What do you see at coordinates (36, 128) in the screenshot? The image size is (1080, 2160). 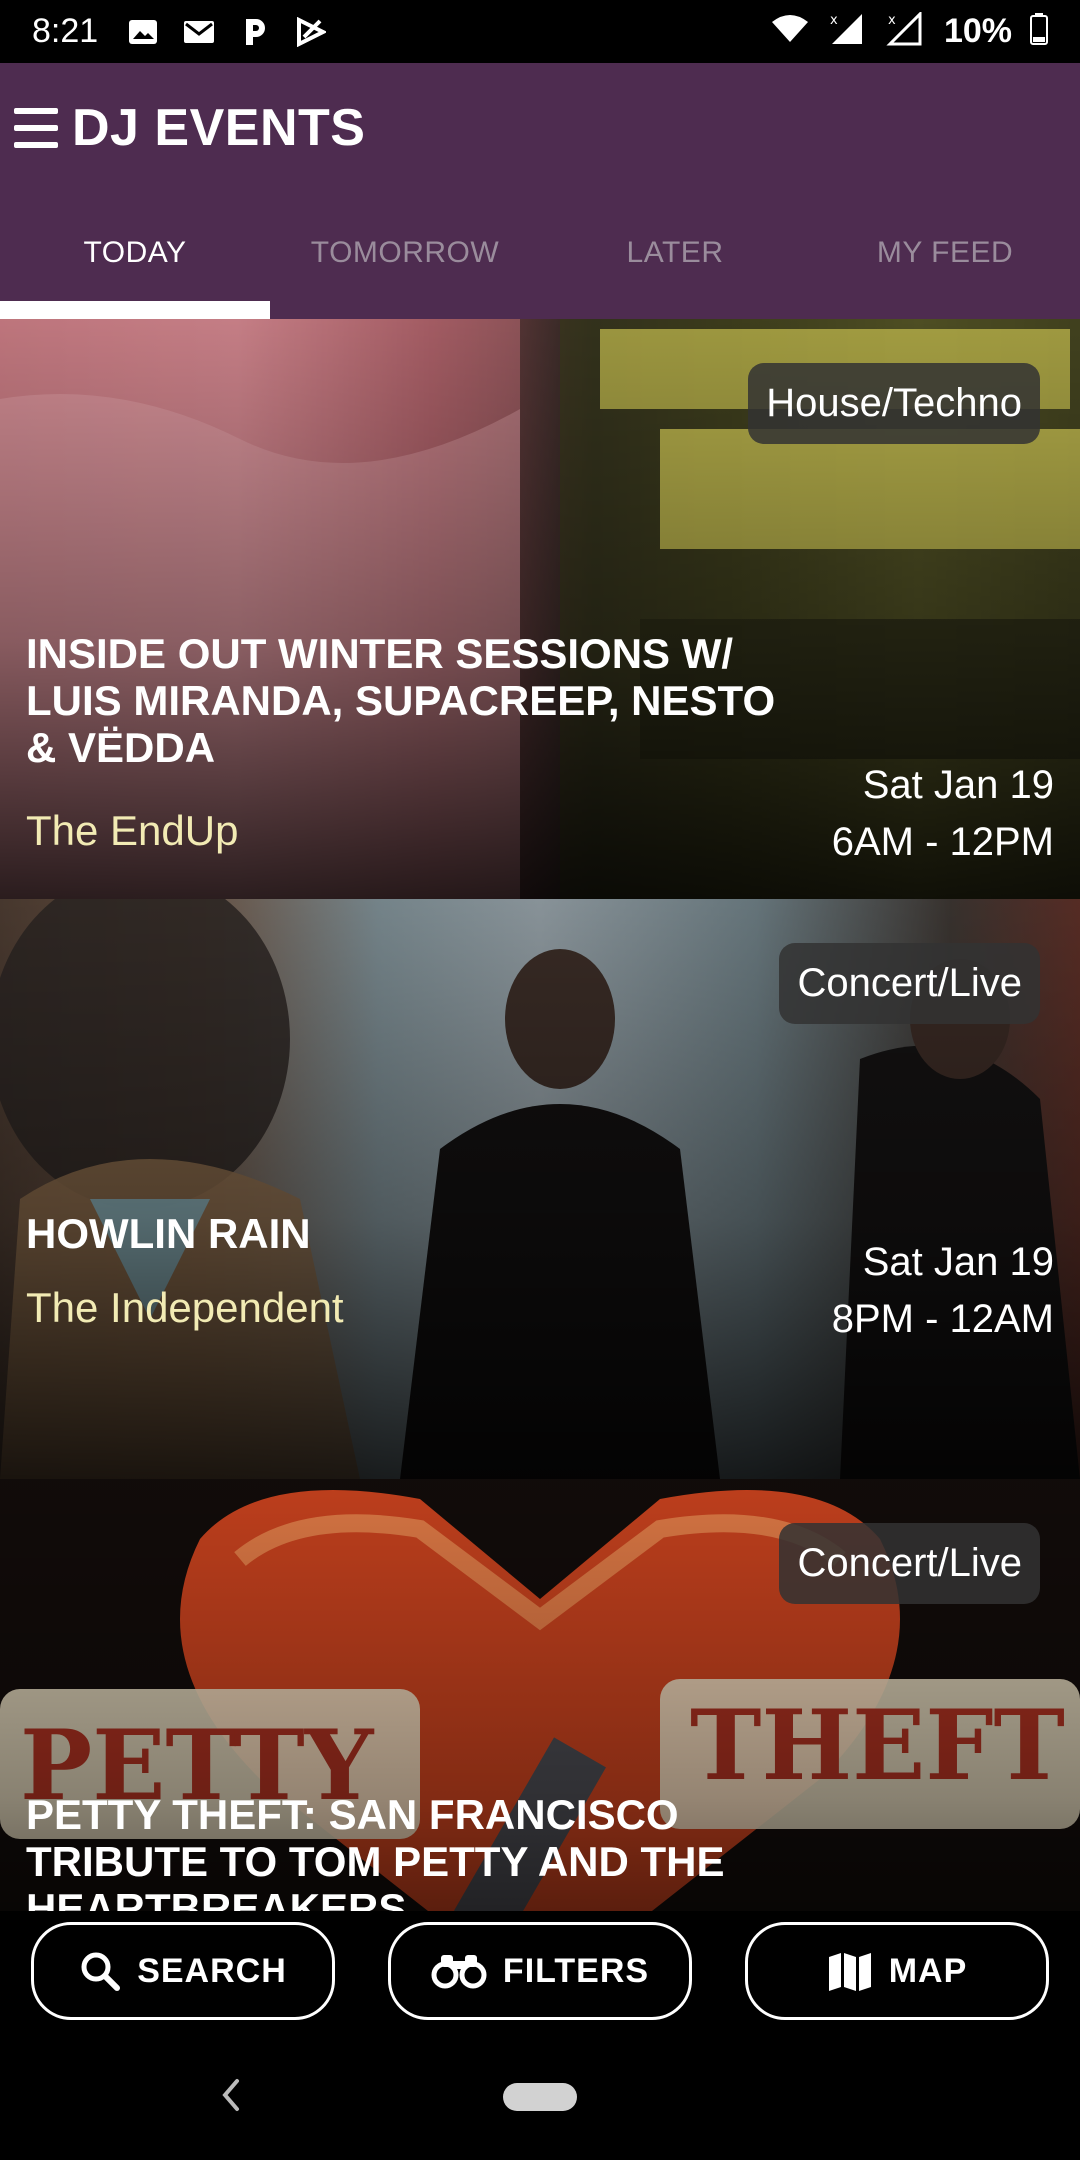 I see `hamburger-menu-icon` at bounding box center [36, 128].